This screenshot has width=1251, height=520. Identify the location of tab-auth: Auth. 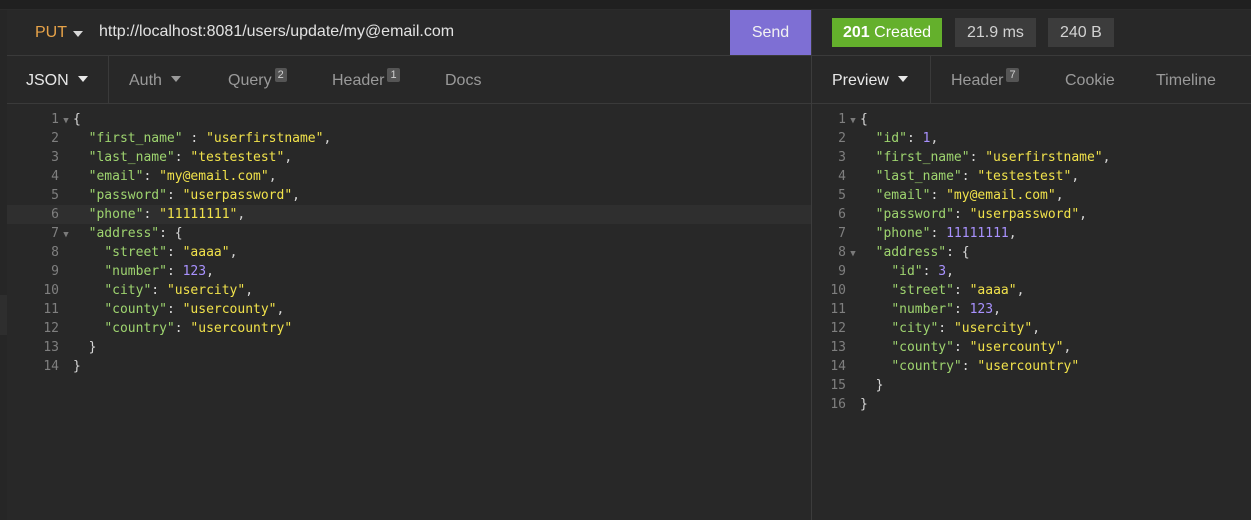
(155, 79).